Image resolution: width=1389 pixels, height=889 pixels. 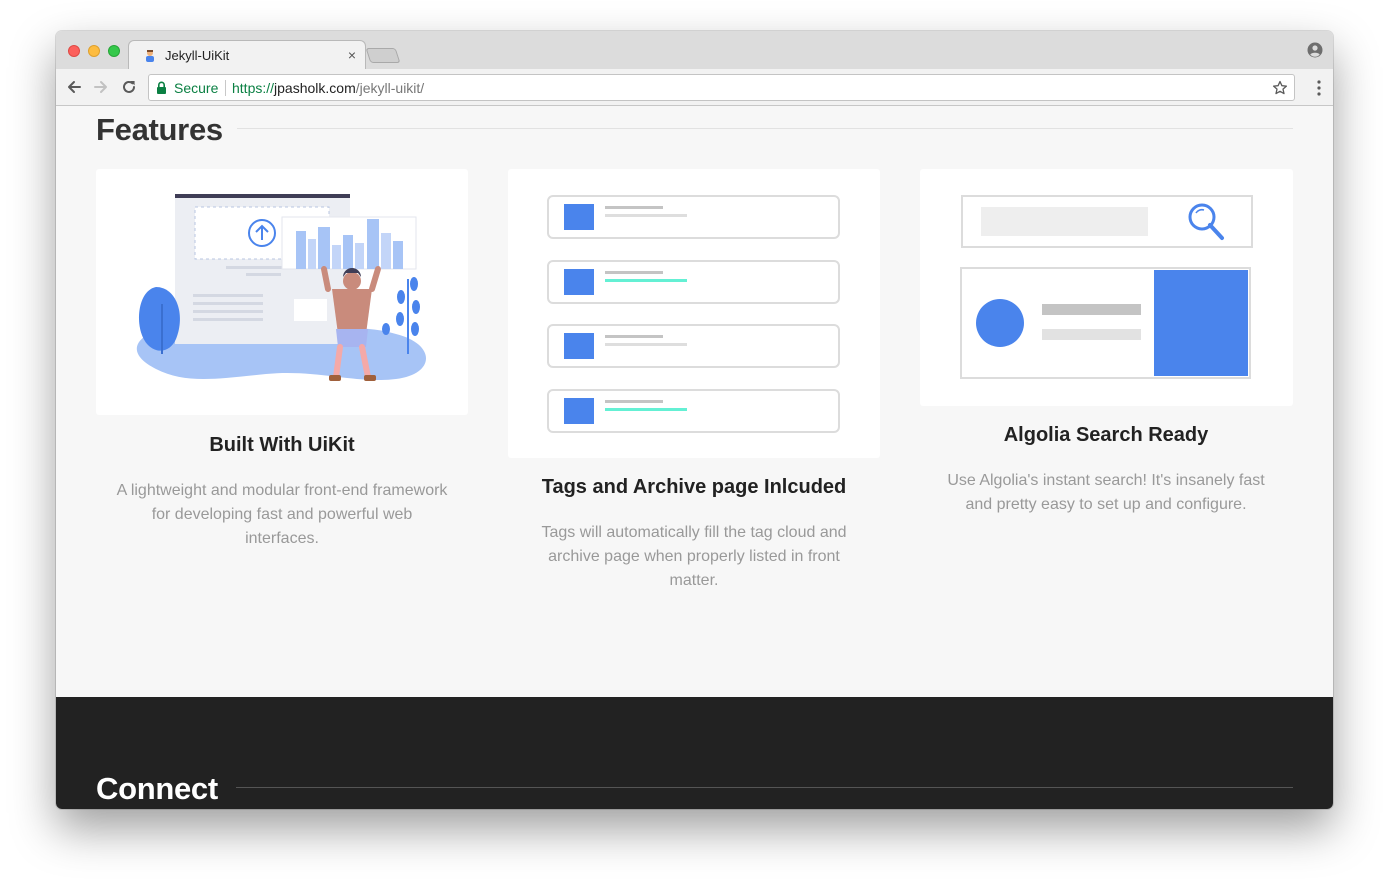 What do you see at coordinates (1280, 88) in the screenshot?
I see `star-icon` at bounding box center [1280, 88].